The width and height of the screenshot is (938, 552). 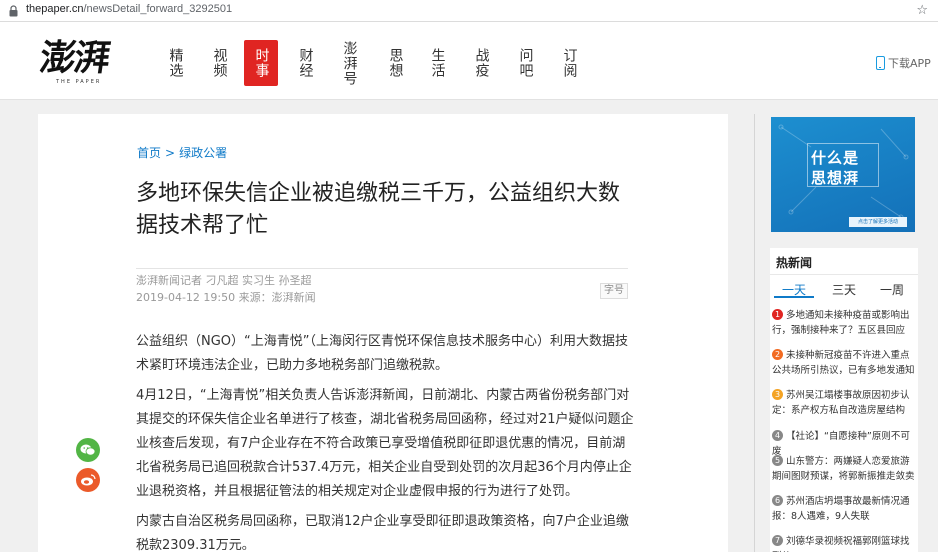 I want to click on wechat-icon, so click(x=88, y=450).